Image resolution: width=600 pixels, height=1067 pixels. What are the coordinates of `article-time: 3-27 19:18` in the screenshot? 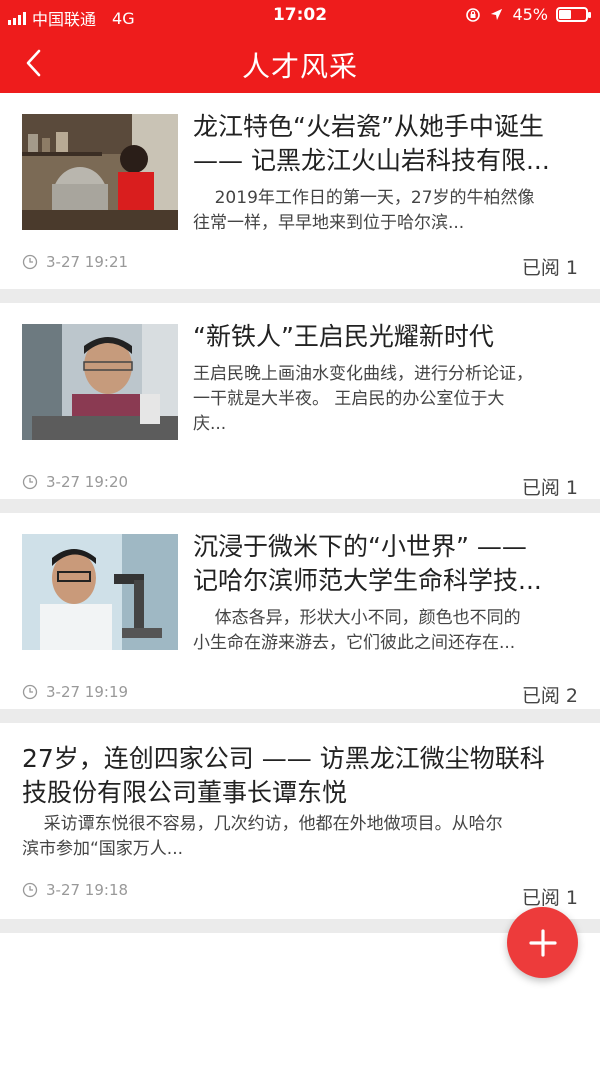 It's located at (75, 890).